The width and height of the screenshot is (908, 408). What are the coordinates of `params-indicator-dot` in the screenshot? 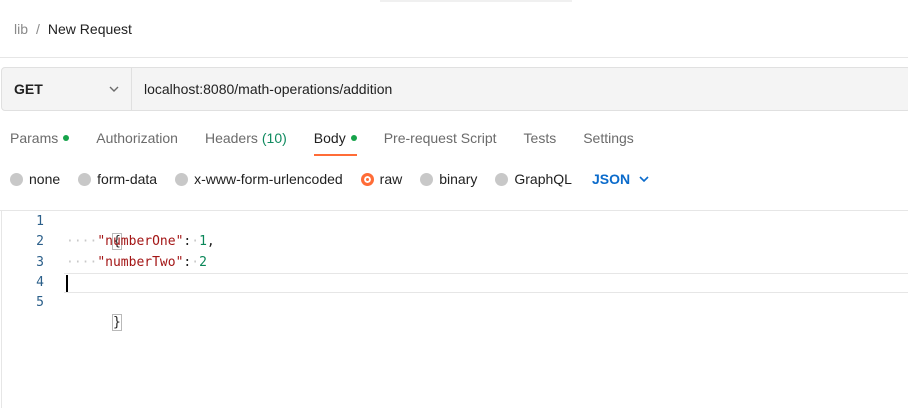 It's located at (66, 138).